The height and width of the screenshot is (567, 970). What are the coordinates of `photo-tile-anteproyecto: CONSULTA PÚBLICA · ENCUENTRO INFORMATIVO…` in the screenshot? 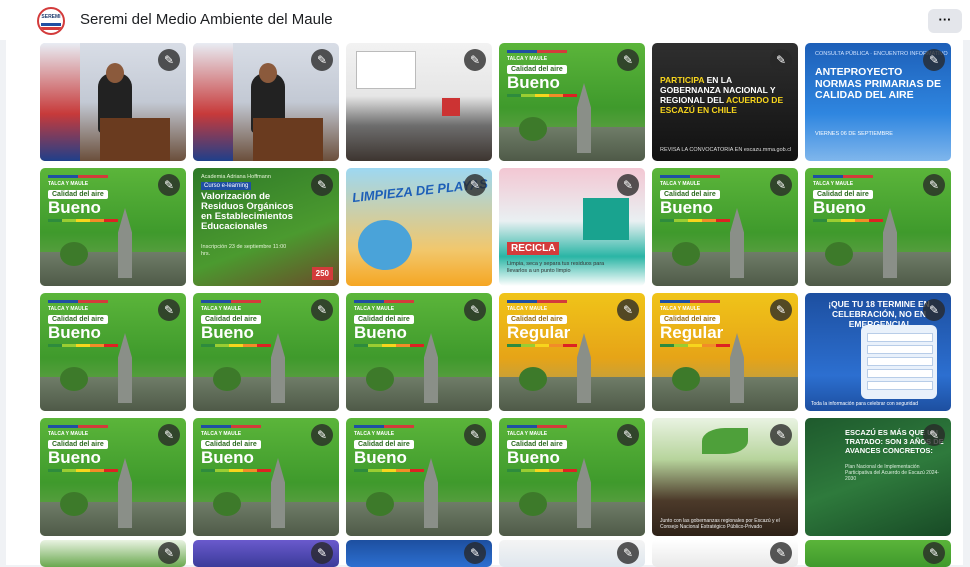 It's located at (878, 102).